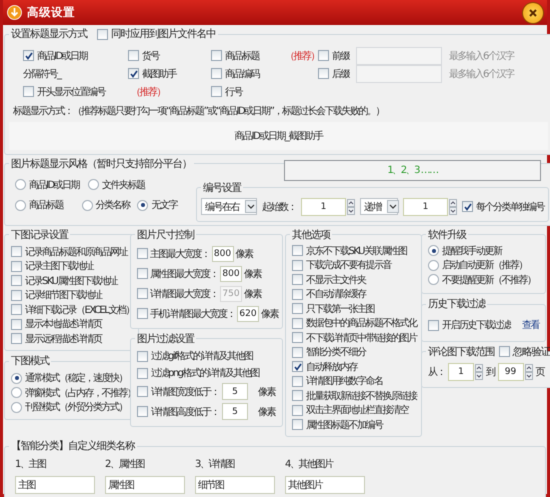 The image size is (550, 497). Describe the element at coordinates (248, 314) in the screenshot. I see `number-field: 620` at that location.